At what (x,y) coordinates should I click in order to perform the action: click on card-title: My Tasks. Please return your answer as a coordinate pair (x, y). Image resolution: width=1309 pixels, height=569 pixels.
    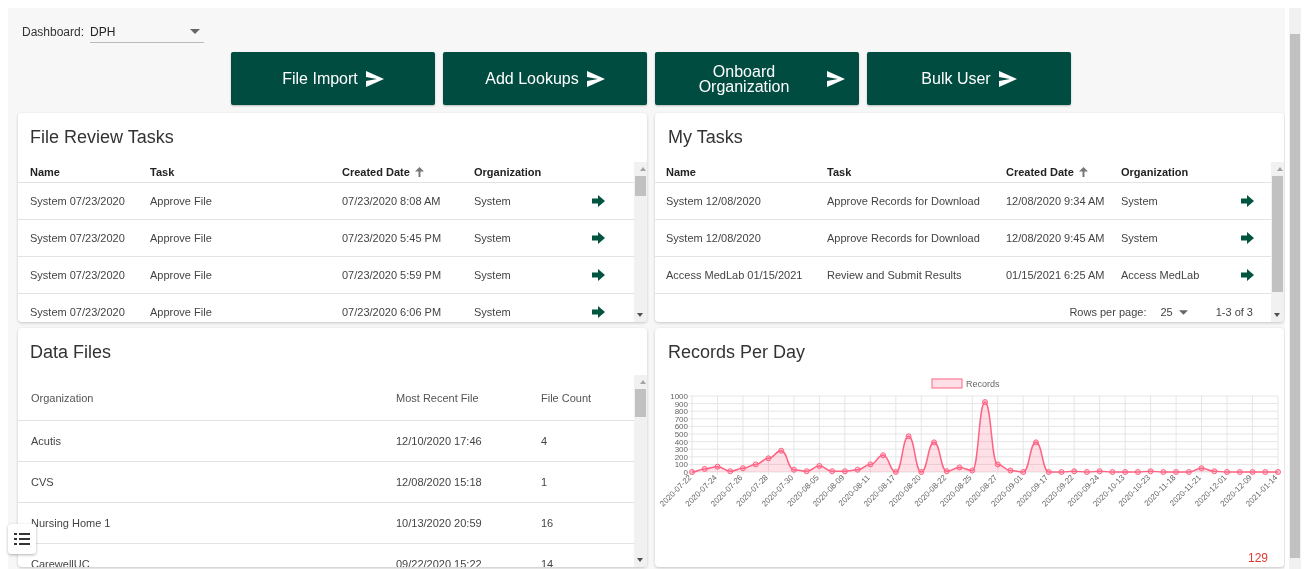
    Looking at the image, I should click on (705, 137).